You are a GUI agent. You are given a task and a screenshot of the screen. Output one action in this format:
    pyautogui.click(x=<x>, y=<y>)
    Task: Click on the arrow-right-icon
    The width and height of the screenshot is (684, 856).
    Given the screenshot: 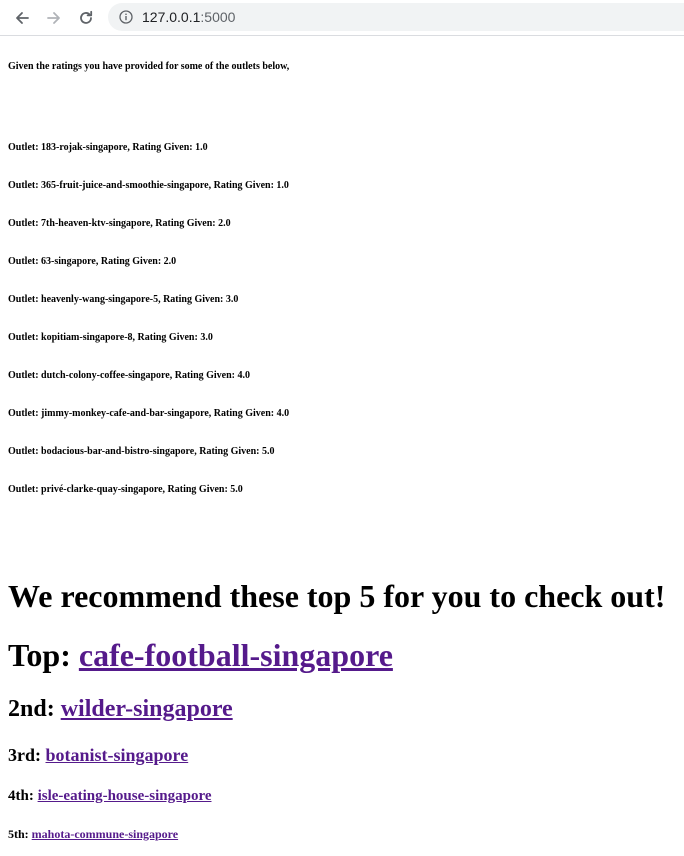 What is the action you would take?
    pyautogui.click(x=53, y=18)
    